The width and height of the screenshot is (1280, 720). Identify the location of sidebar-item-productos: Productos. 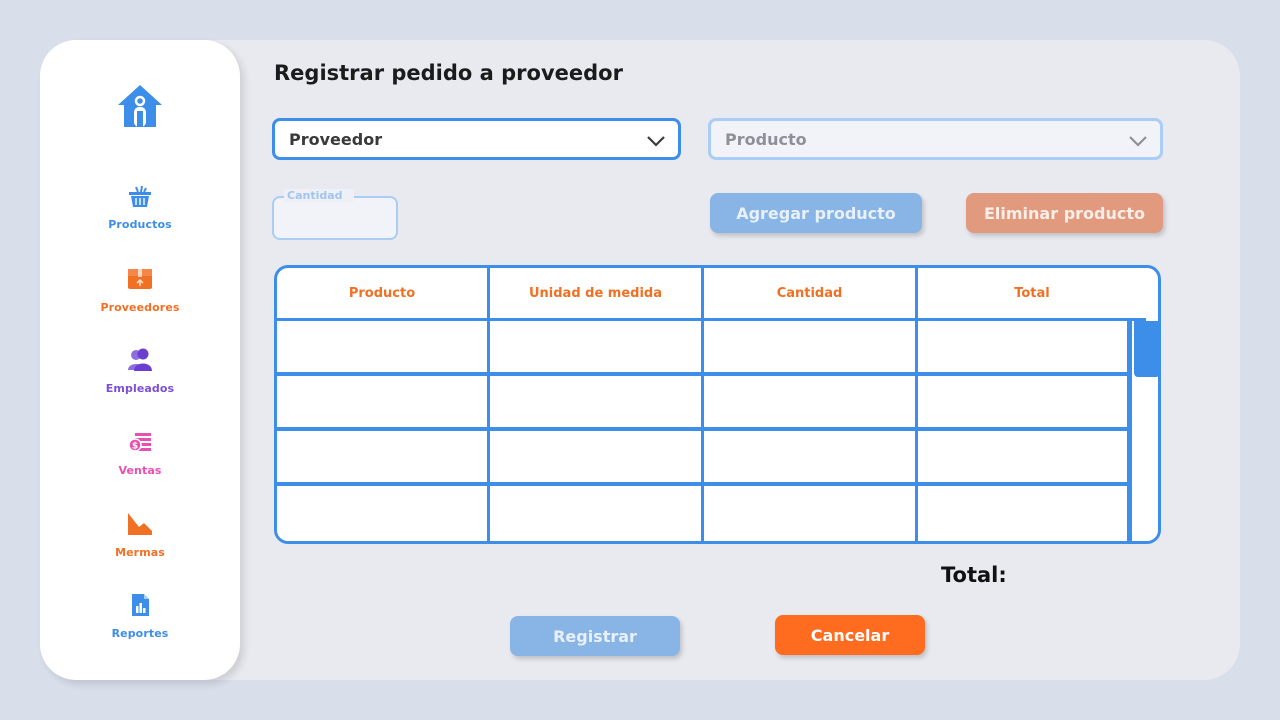
(140, 207).